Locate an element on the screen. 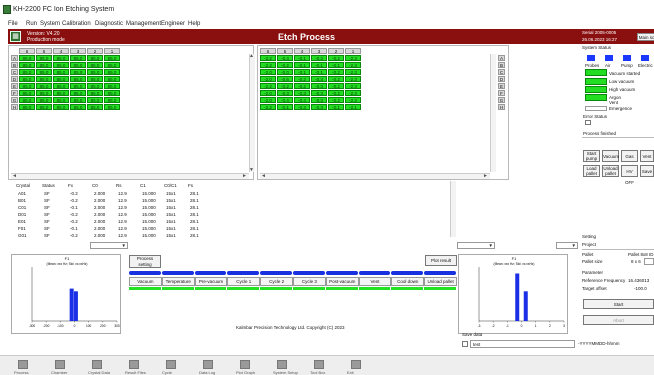 The image size is (654, 375). grid-cell: -2.1 is located at coordinates (353, 107).